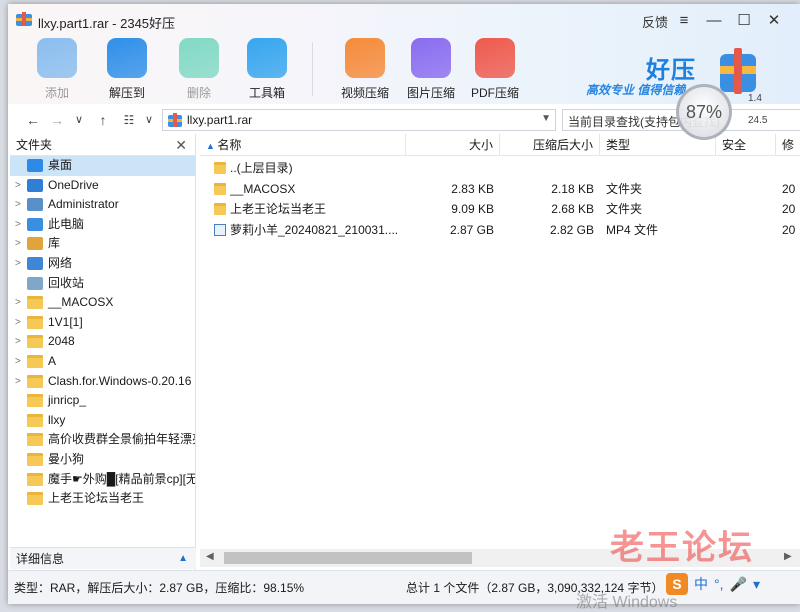 The height and width of the screenshot is (612, 800). Describe the element at coordinates (788, 145) in the screenshot. I see `column-modified: 修` at that location.